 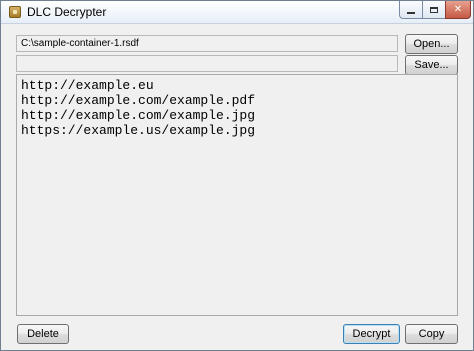 What do you see at coordinates (207, 63) in the screenshot?
I see `output-path-field` at bounding box center [207, 63].